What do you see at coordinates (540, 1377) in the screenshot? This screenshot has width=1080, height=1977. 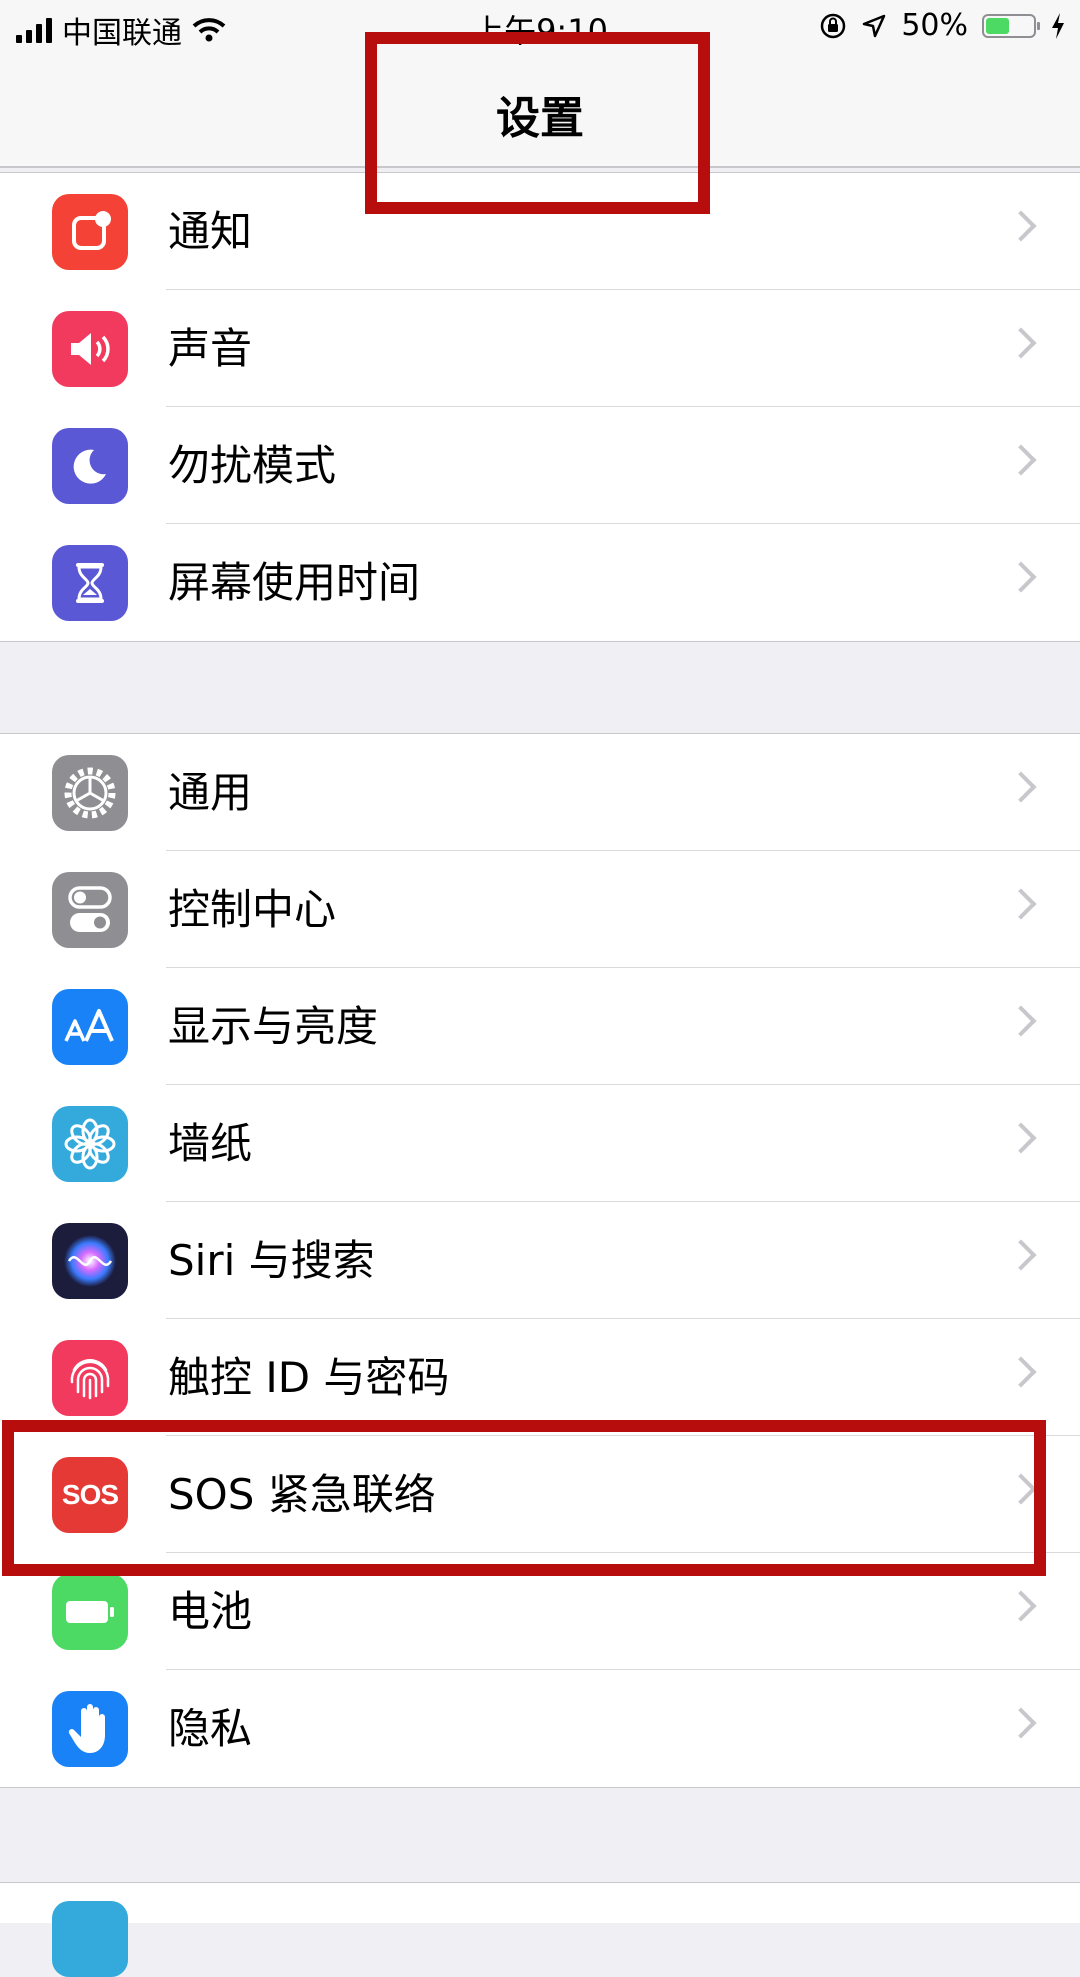 I see `settings-row-touch-id-passcode: 触控 ID 与密码` at bounding box center [540, 1377].